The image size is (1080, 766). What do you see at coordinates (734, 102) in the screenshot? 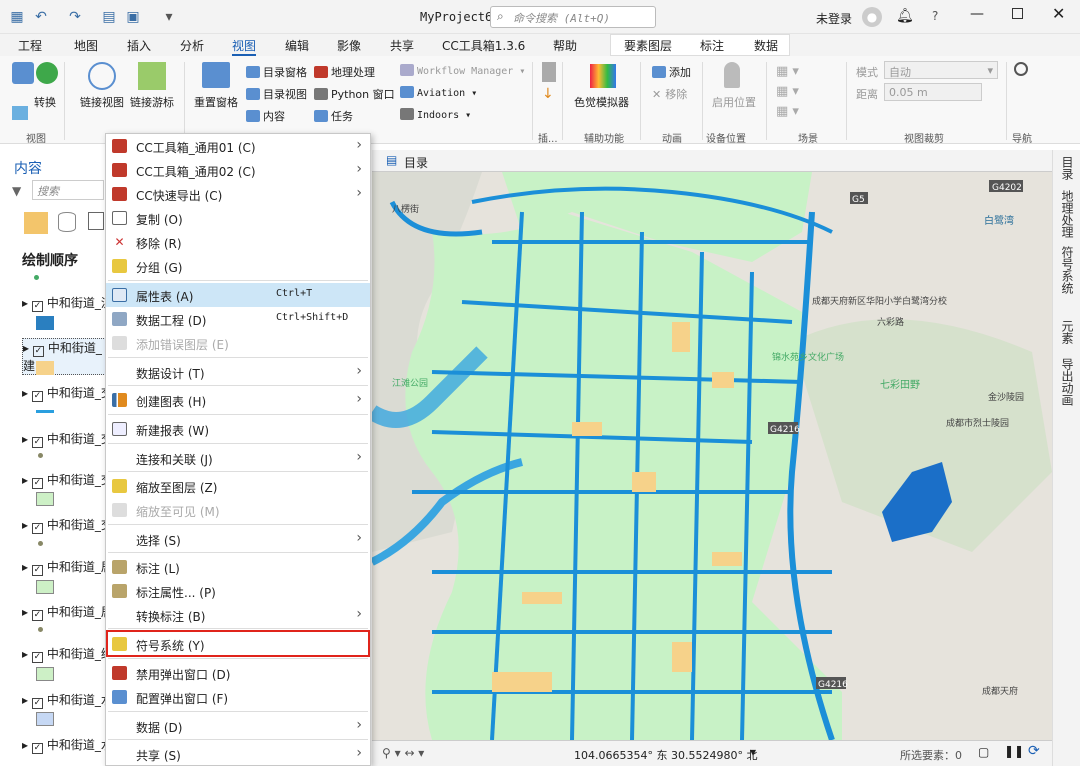
I see `enable-location-button: 启用位置` at bounding box center [734, 102].